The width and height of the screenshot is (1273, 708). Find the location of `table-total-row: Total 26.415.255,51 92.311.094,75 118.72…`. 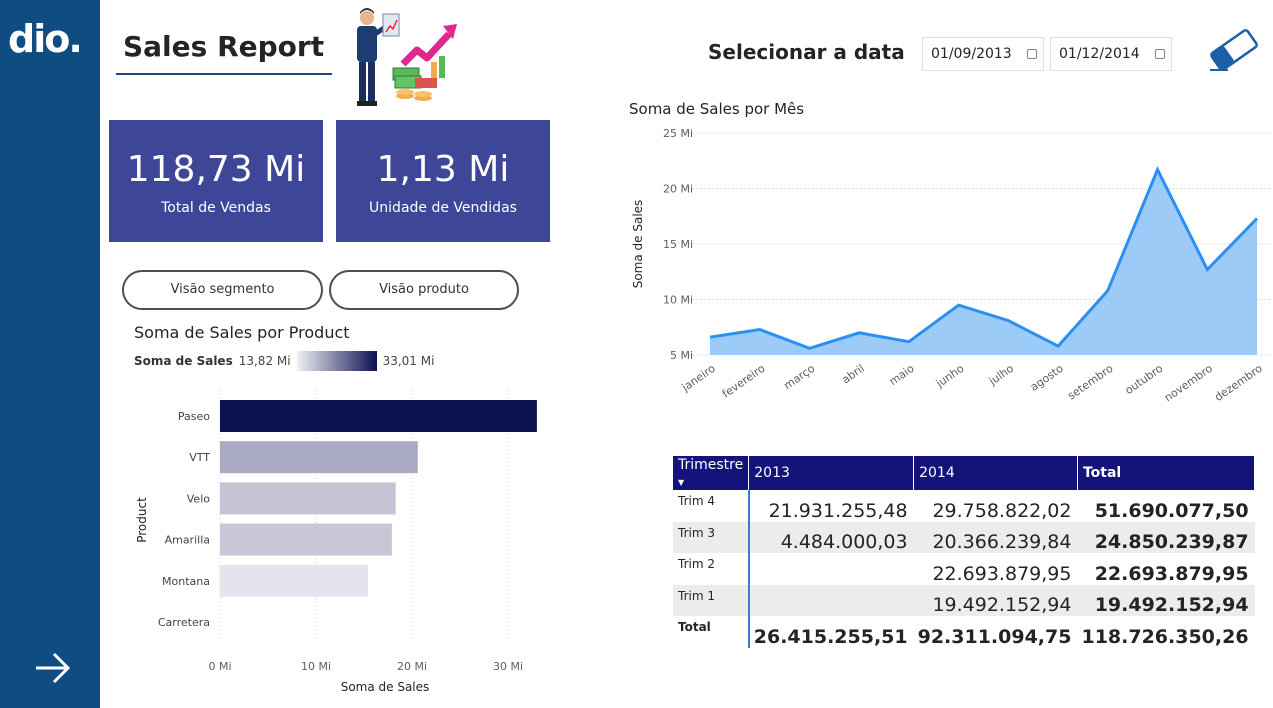

table-total-row: Total 26.415.255,51 92.311.094,75 118.72… is located at coordinates (964, 632).